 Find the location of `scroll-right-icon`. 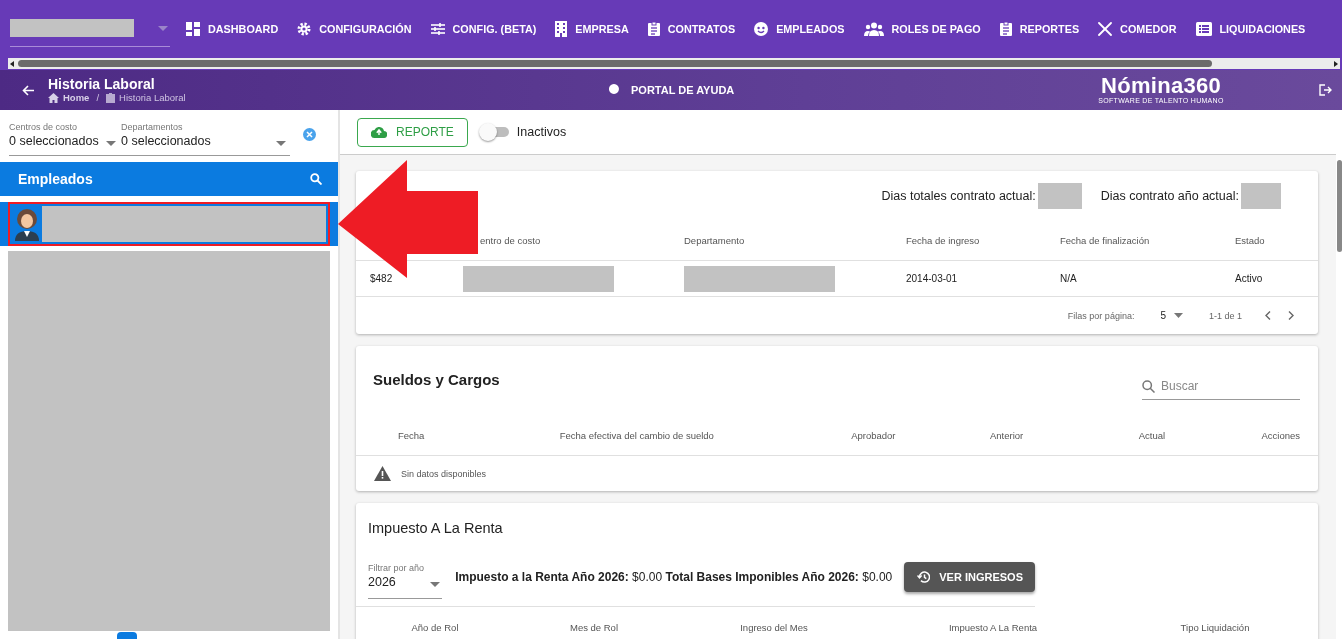

scroll-right-icon is located at coordinates (1336, 64).